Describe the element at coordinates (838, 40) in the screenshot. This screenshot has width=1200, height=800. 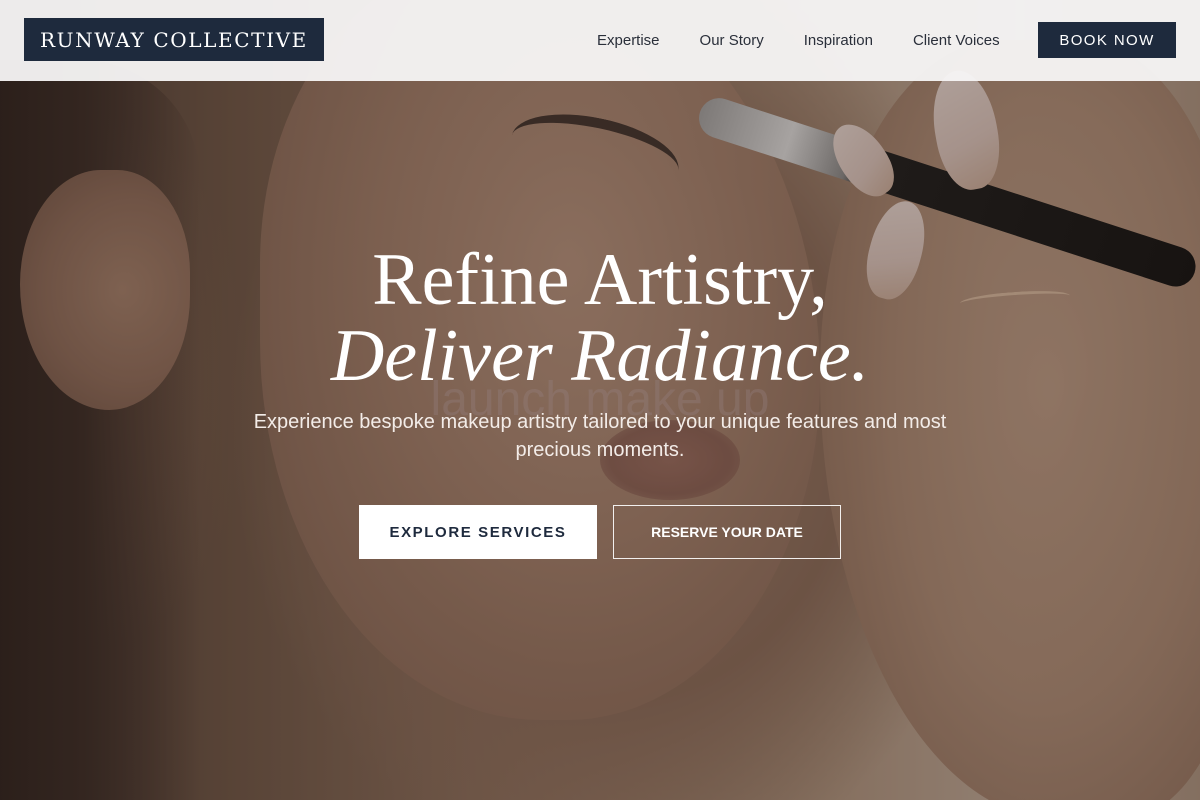
I see `nav-link-inspiration: Inspiration` at that location.